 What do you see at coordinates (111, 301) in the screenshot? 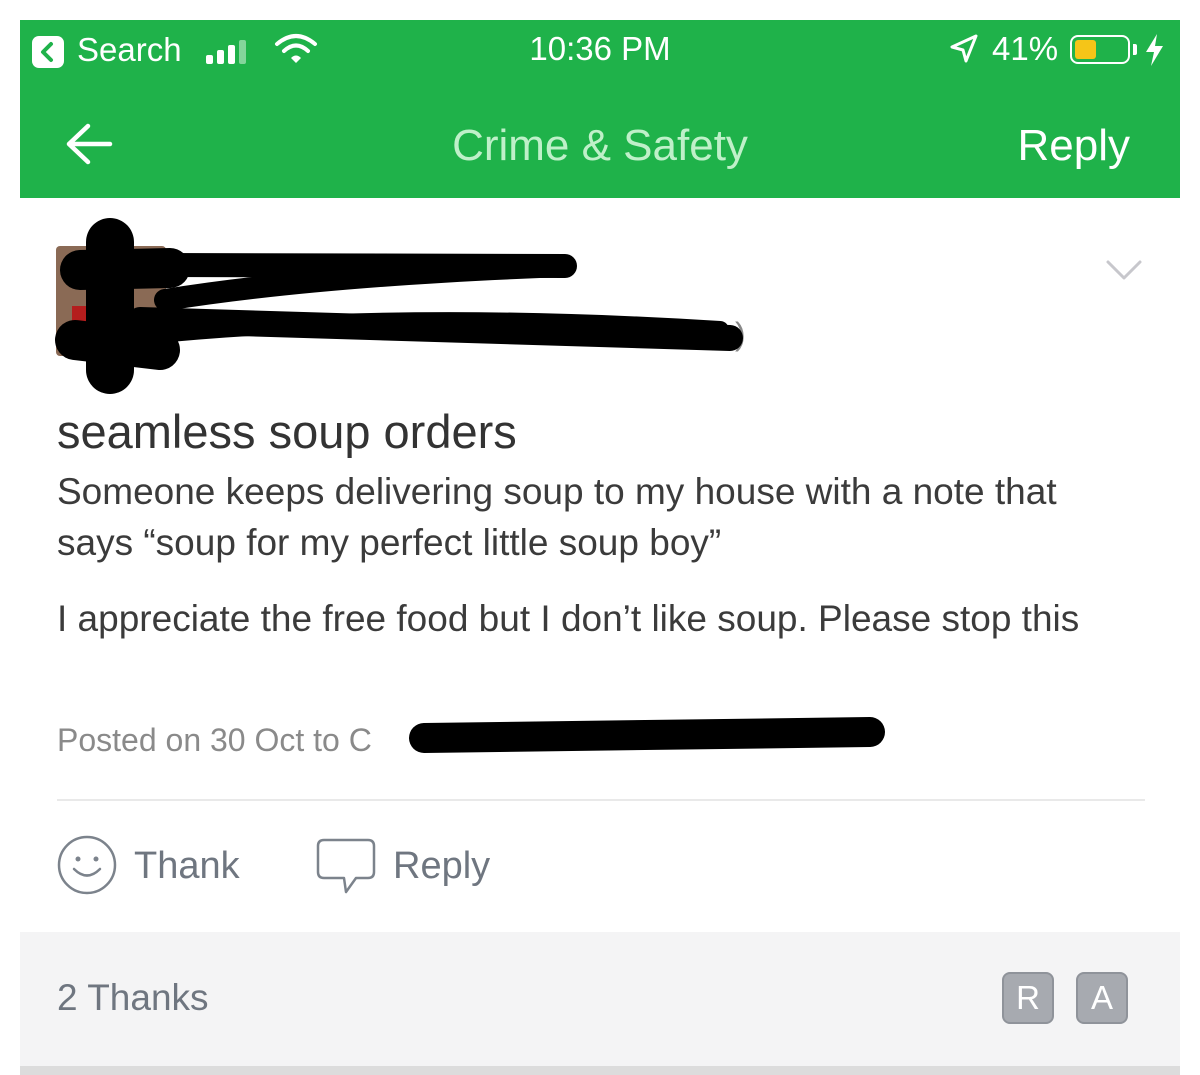
I see `author-avatar` at bounding box center [111, 301].